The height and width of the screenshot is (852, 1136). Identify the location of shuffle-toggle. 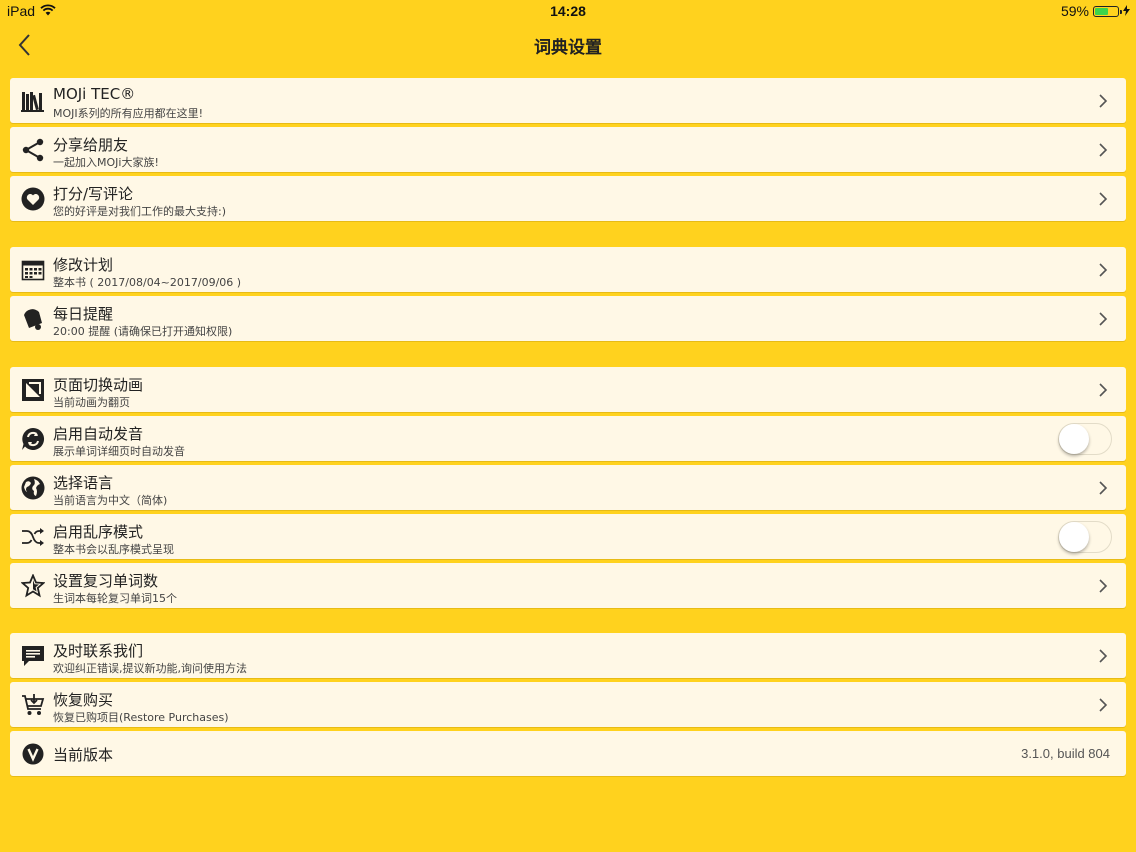
(1085, 537).